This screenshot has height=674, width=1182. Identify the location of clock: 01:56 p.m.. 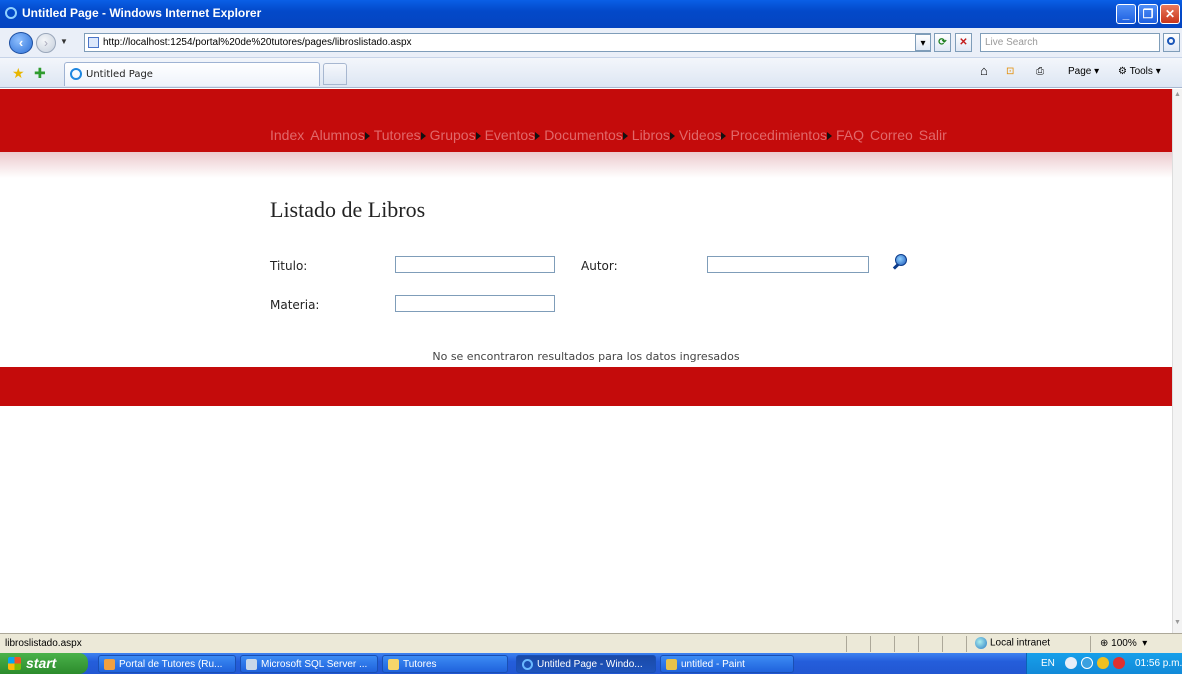
(1158, 663).